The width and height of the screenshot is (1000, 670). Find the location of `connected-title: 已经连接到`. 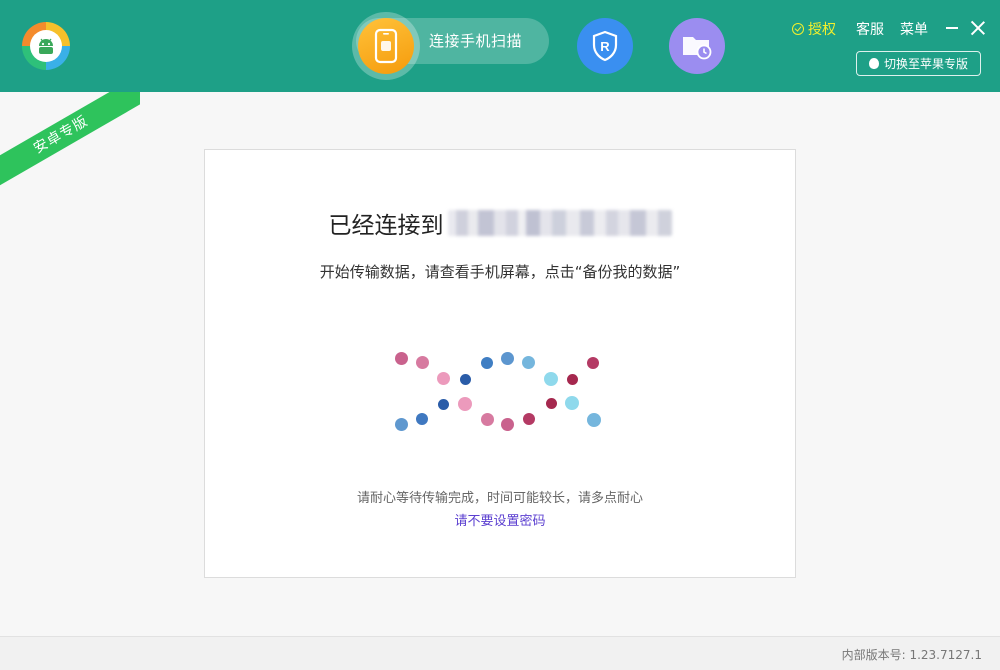

connected-title: 已经连接到 is located at coordinates (386, 226).